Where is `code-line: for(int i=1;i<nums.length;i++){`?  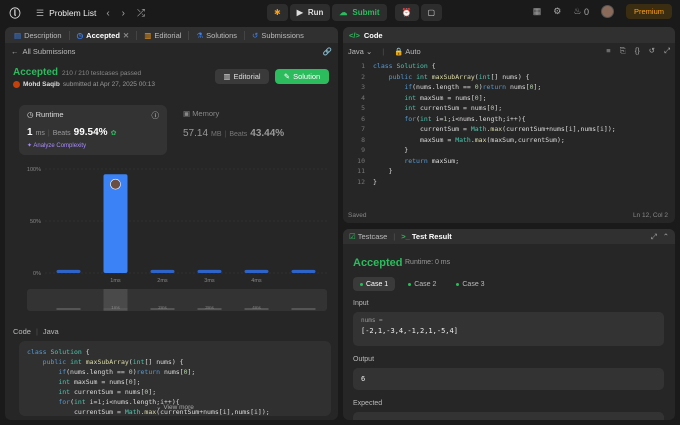
code-line: for(int i=1;i<nums.length;i++){ is located at coordinates (465, 118).